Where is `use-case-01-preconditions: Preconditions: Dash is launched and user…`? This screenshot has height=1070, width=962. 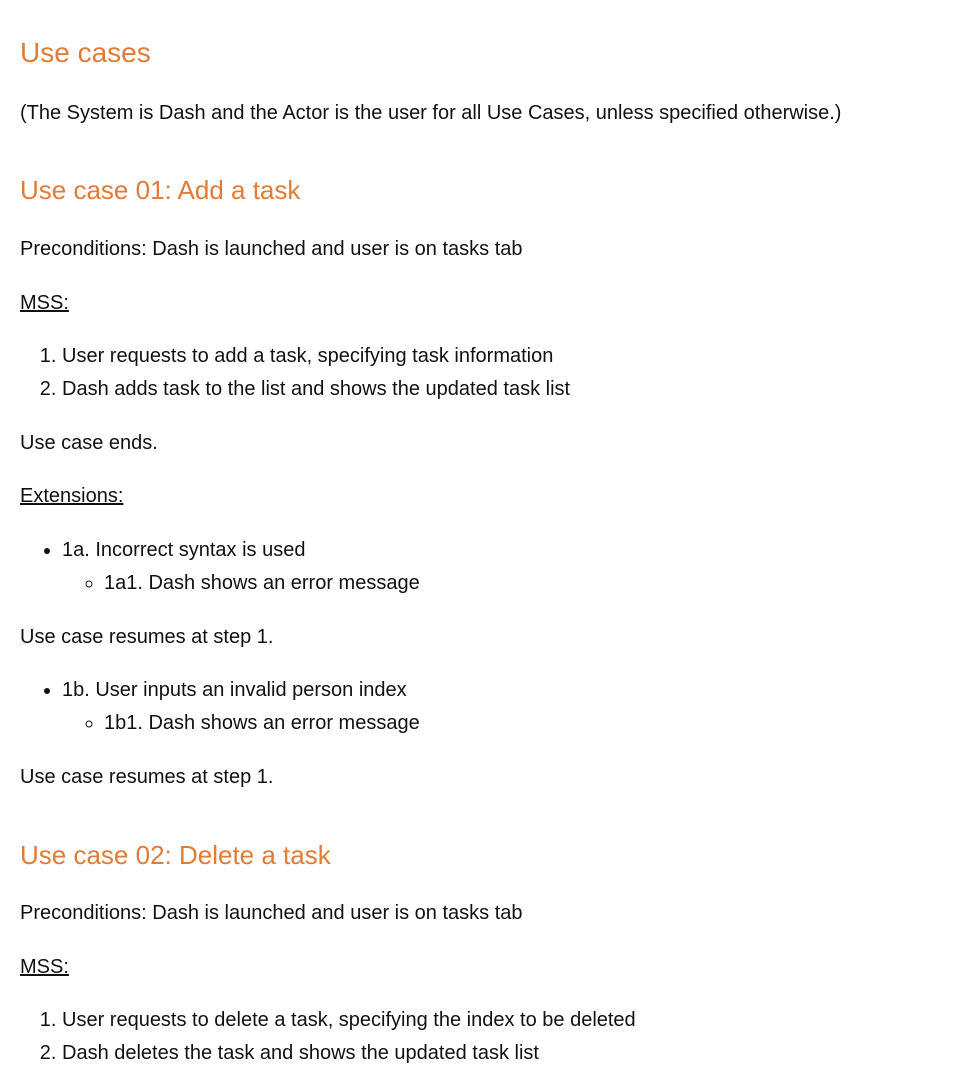
use-case-01-preconditions: Preconditions: Dash is launched and user… is located at coordinates (271, 249).